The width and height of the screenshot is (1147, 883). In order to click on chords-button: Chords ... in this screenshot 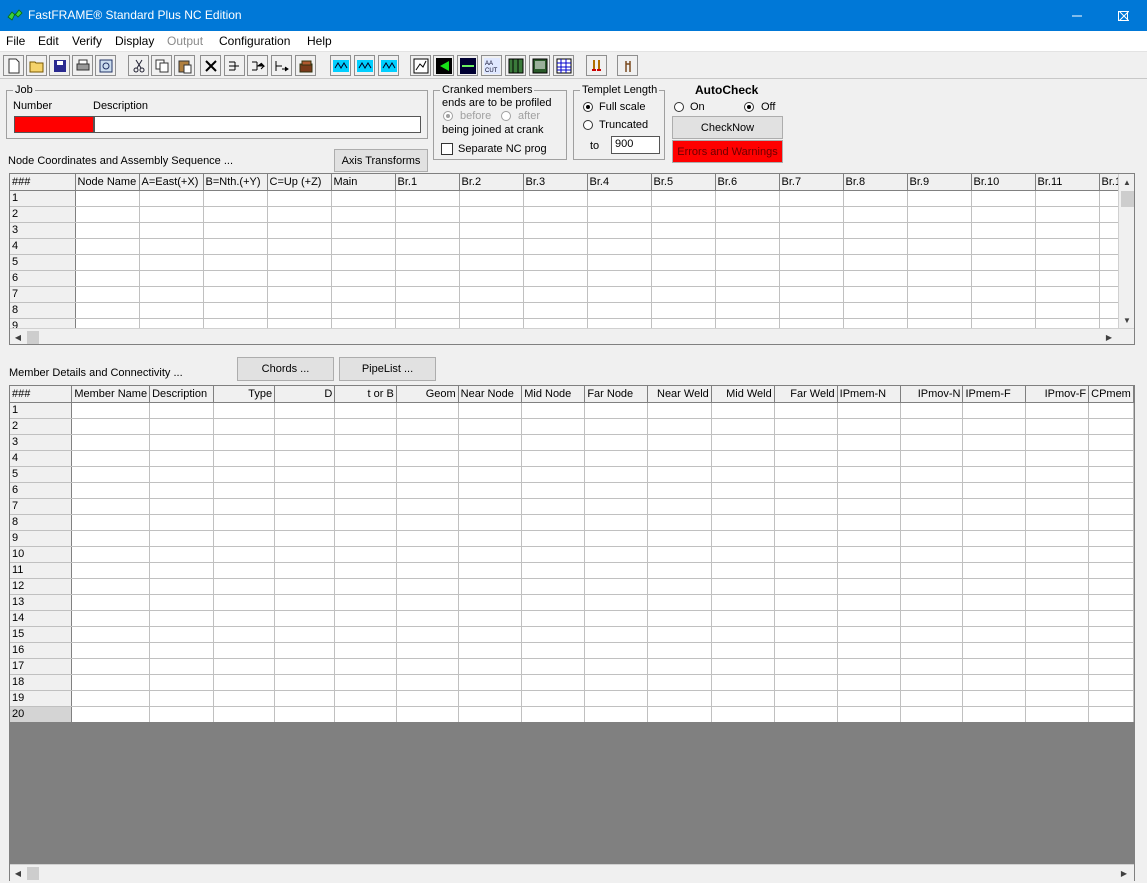, I will do `click(285, 369)`.